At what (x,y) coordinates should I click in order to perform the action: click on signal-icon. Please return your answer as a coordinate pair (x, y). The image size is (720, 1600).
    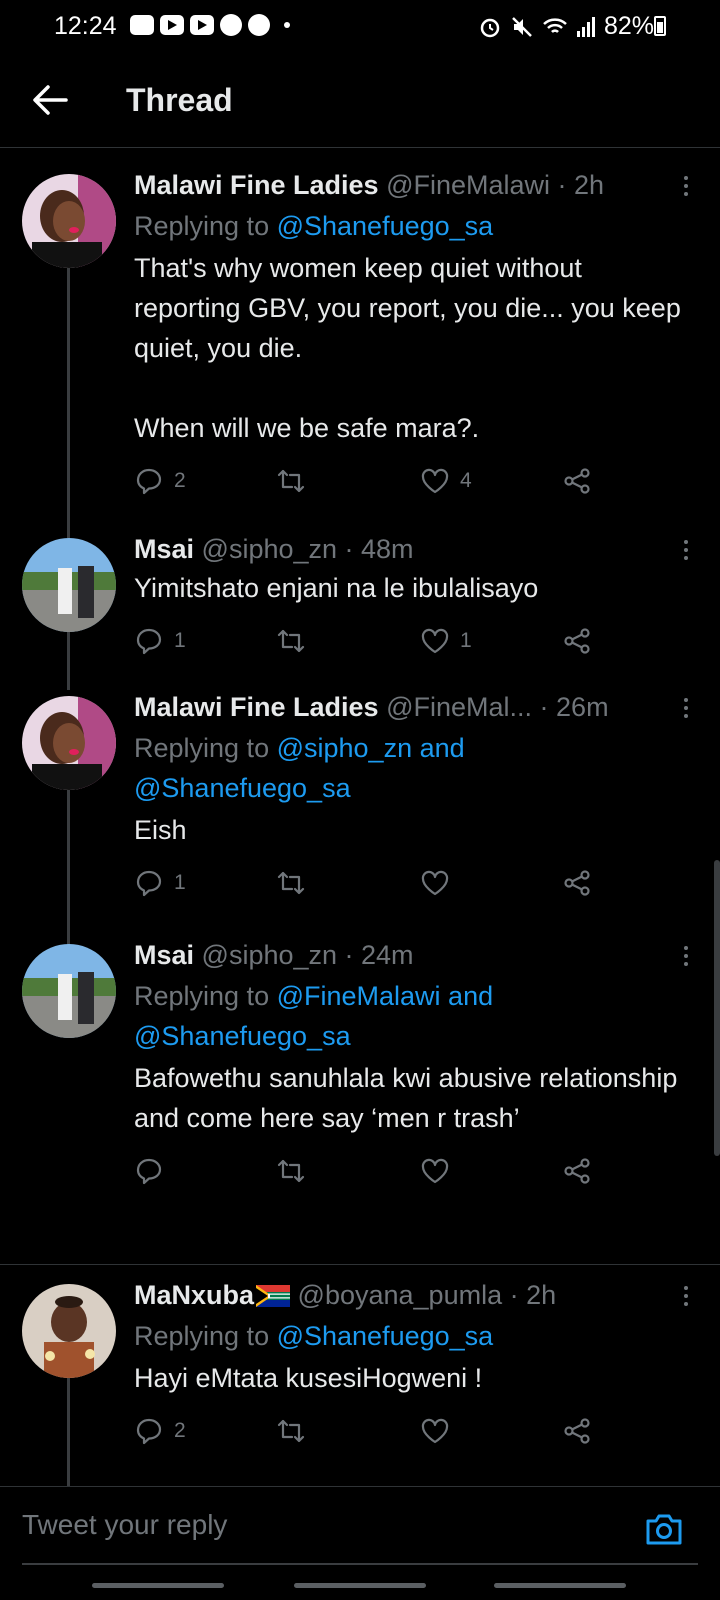
    Looking at the image, I should click on (585, 26).